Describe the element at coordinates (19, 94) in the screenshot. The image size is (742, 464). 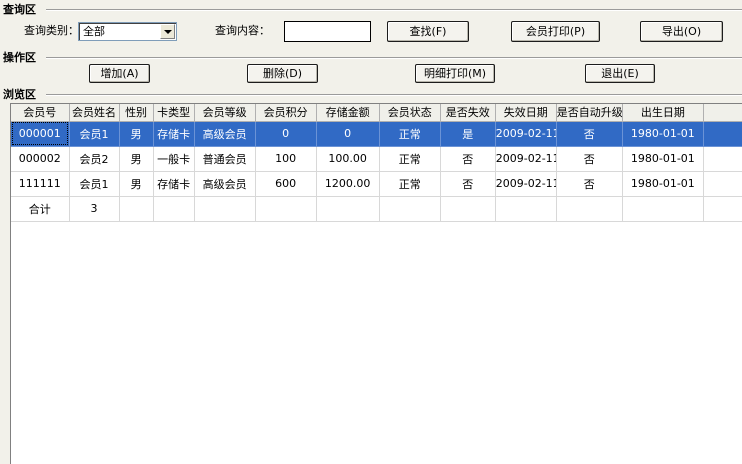
I see `browse-section-title: 浏览区` at that location.